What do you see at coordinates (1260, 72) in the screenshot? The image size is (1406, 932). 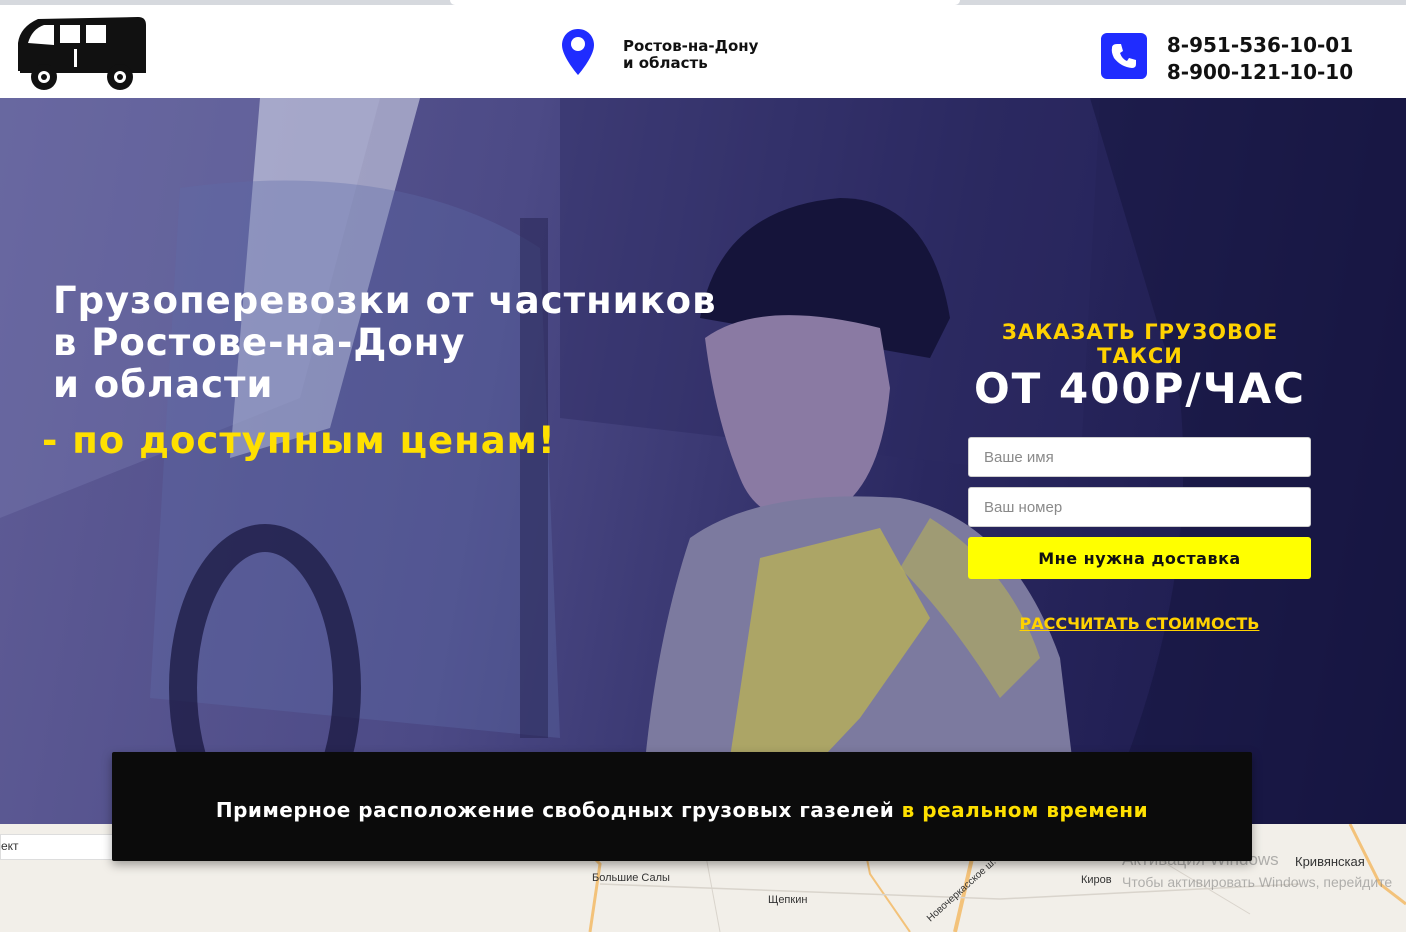 I see `phone-number-2: 8-900-121-10-10` at bounding box center [1260, 72].